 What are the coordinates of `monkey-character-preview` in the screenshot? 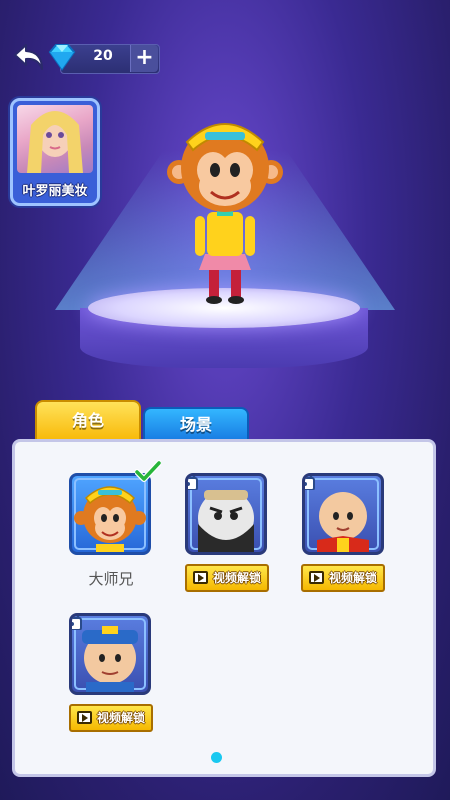 It's located at (225, 213).